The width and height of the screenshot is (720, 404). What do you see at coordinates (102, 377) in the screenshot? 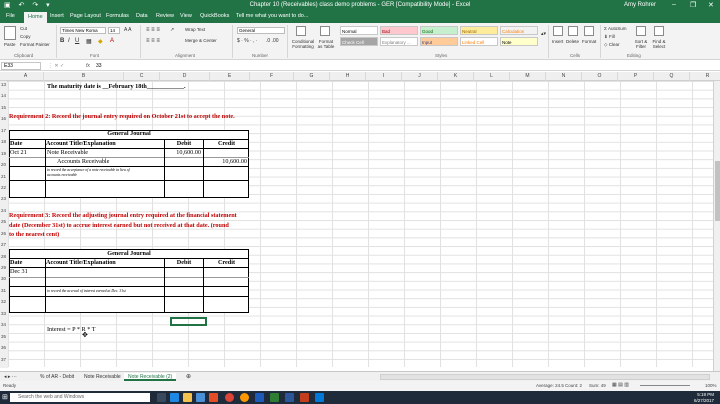
I see `sheet-tab-note-receivable: Note Receivable` at bounding box center [102, 377].